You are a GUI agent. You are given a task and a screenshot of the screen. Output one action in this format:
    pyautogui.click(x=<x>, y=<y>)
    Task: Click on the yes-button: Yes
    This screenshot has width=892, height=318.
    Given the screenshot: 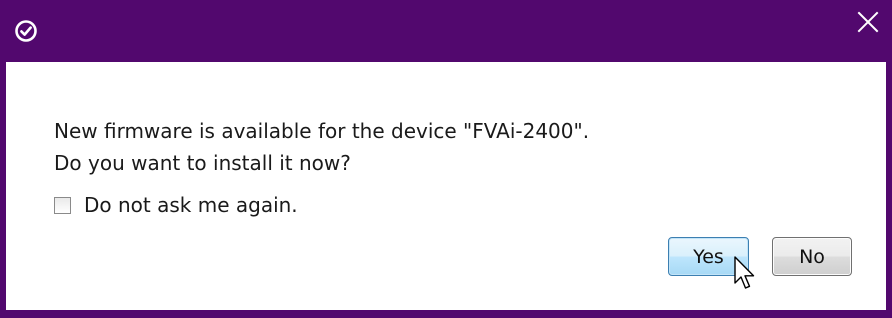 What is the action you would take?
    pyautogui.click(x=708, y=256)
    